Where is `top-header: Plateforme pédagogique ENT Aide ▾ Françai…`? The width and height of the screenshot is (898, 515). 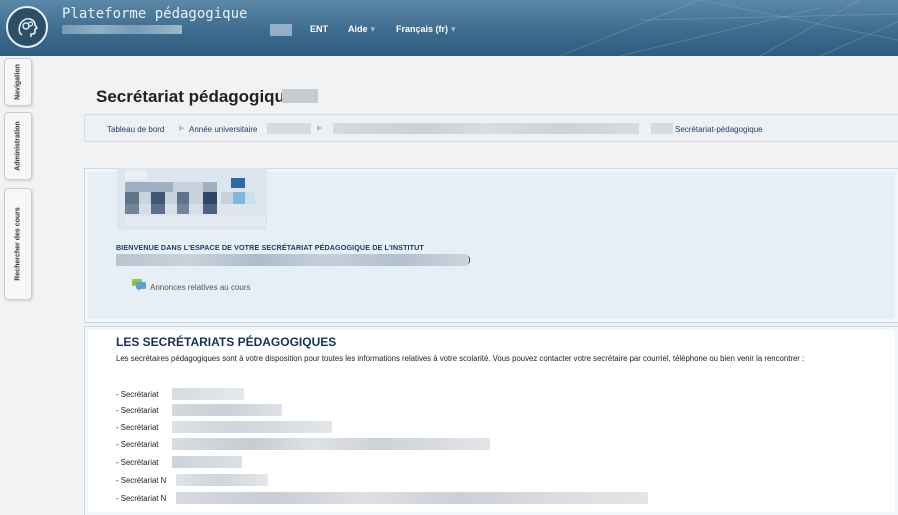 top-header: Plateforme pédagogique ENT Aide ▾ Françai… is located at coordinates (449, 28).